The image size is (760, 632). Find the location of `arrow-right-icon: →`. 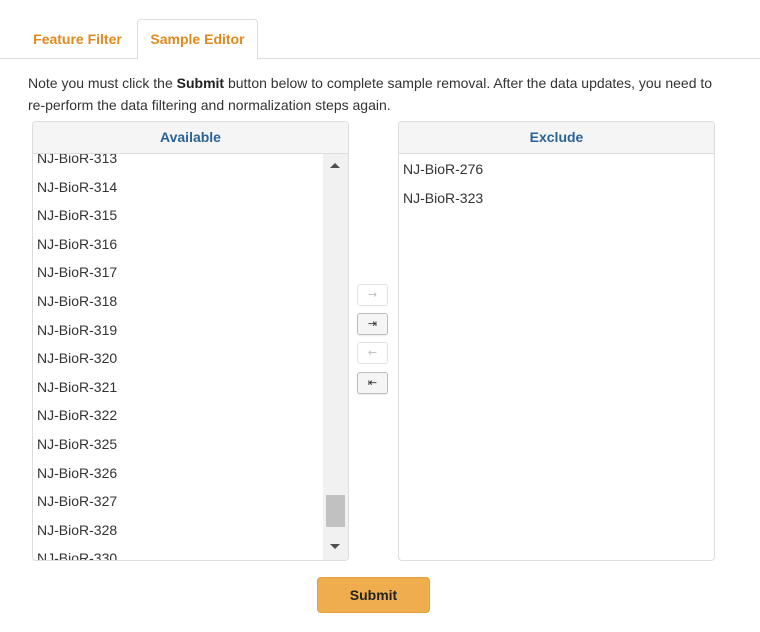

arrow-right-icon: → is located at coordinates (372, 294).